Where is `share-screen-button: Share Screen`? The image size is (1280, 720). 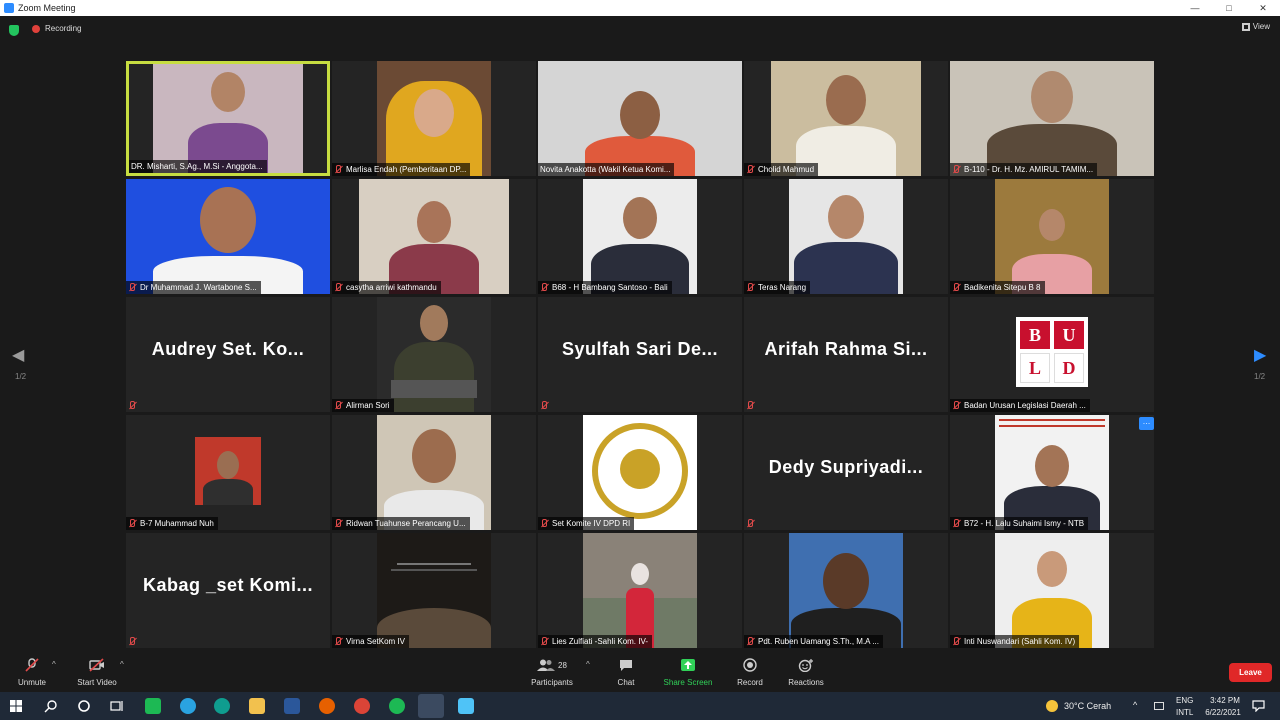 share-screen-button: Share Screen is located at coordinates (688, 672).